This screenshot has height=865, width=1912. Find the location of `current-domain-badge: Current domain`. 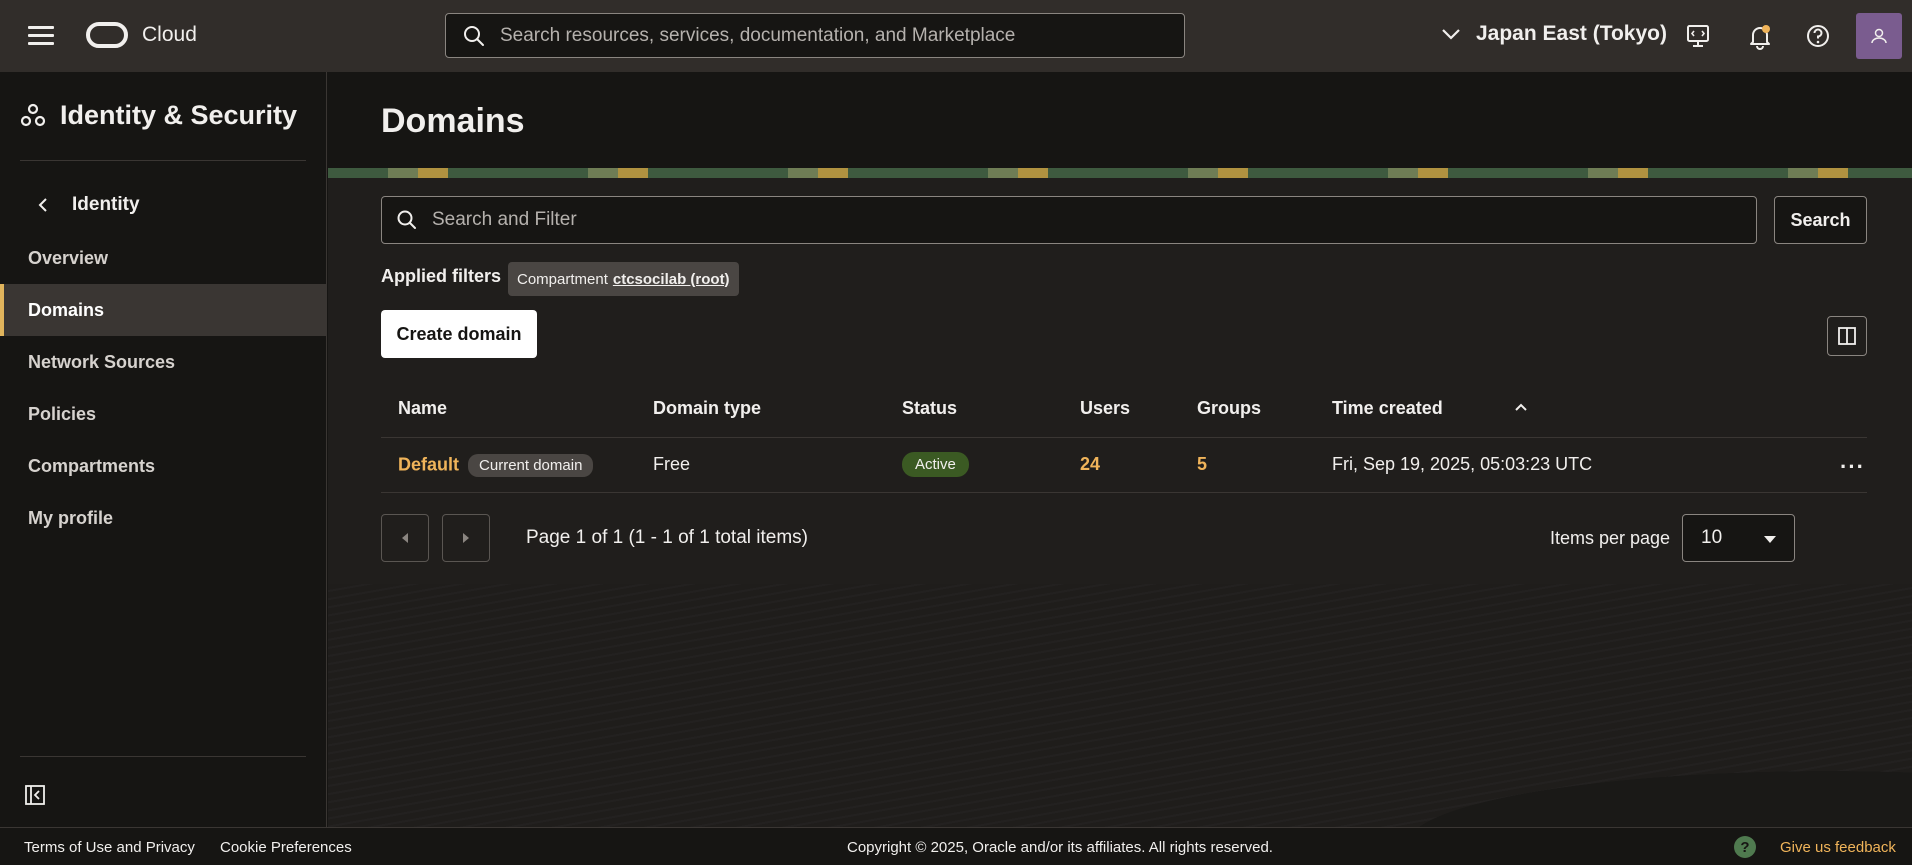

current-domain-badge: Current domain is located at coordinates (531, 465).